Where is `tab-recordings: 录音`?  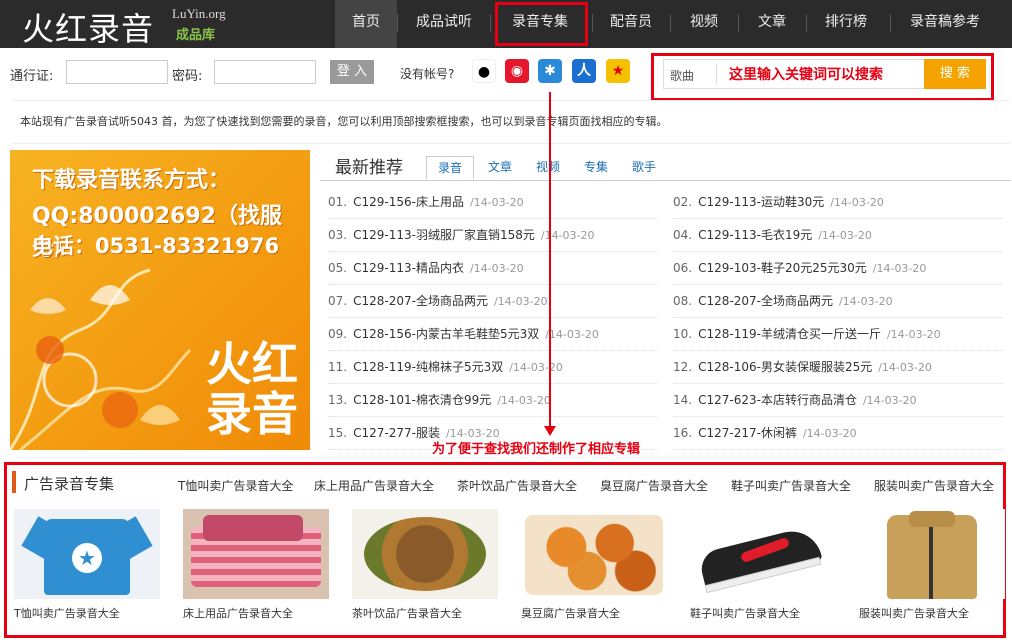 tab-recordings: 录音 is located at coordinates (450, 168).